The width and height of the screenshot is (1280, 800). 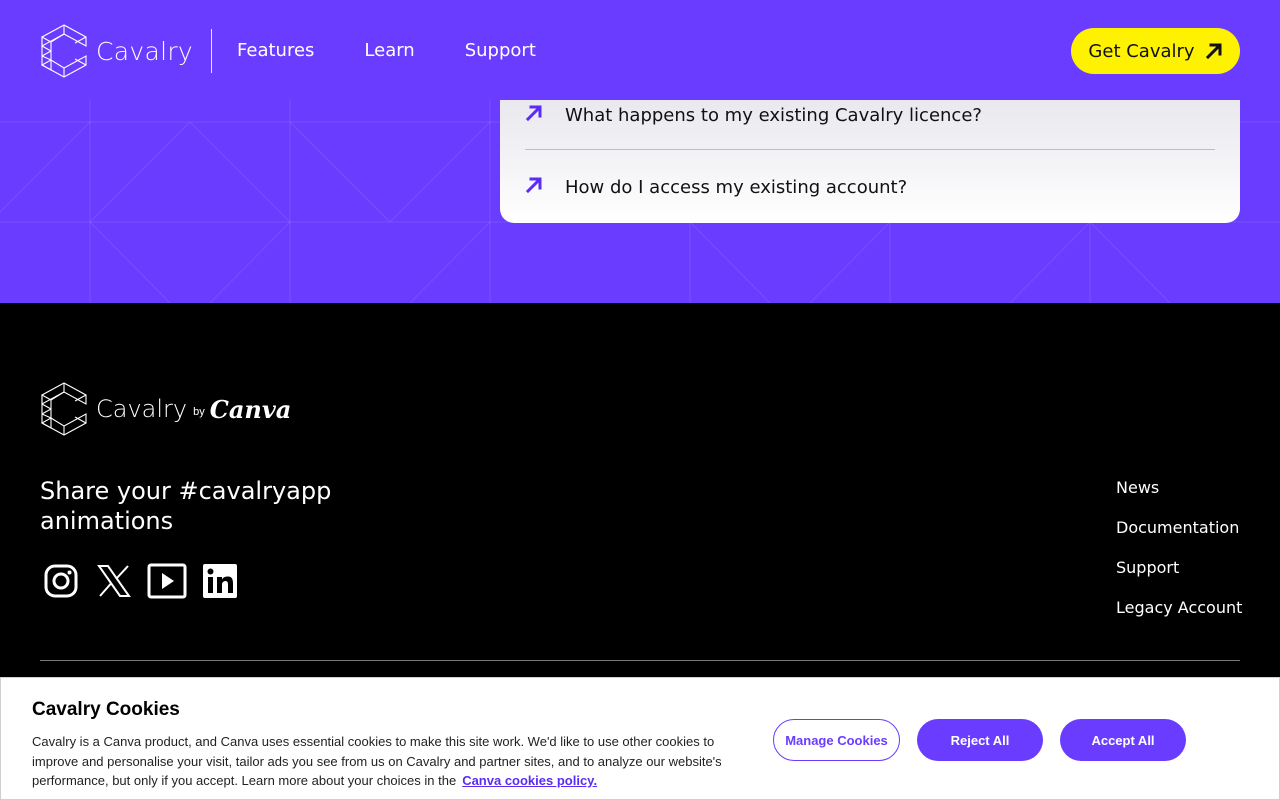 I want to click on faq-divider, so click(x=870, y=149).